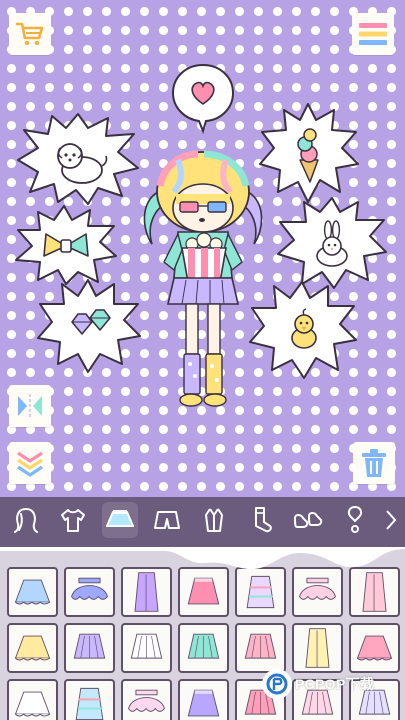 The height and width of the screenshot is (720, 405). Describe the element at coordinates (202, 556) in the screenshot. I see `panel-wave` at that location.